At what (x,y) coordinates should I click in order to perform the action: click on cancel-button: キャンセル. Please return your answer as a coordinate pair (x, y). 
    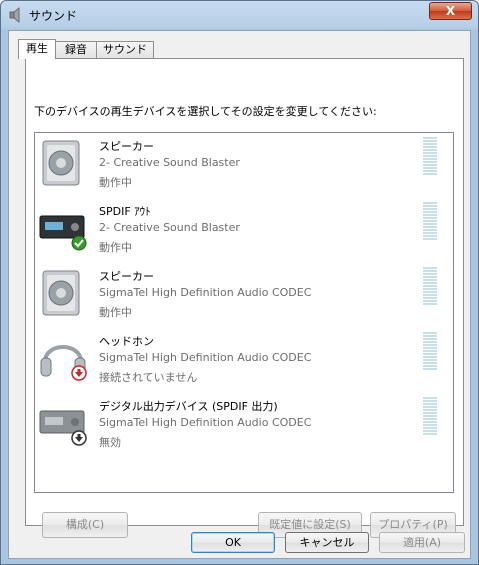
    Looking at the image, I should click on (327, 542).